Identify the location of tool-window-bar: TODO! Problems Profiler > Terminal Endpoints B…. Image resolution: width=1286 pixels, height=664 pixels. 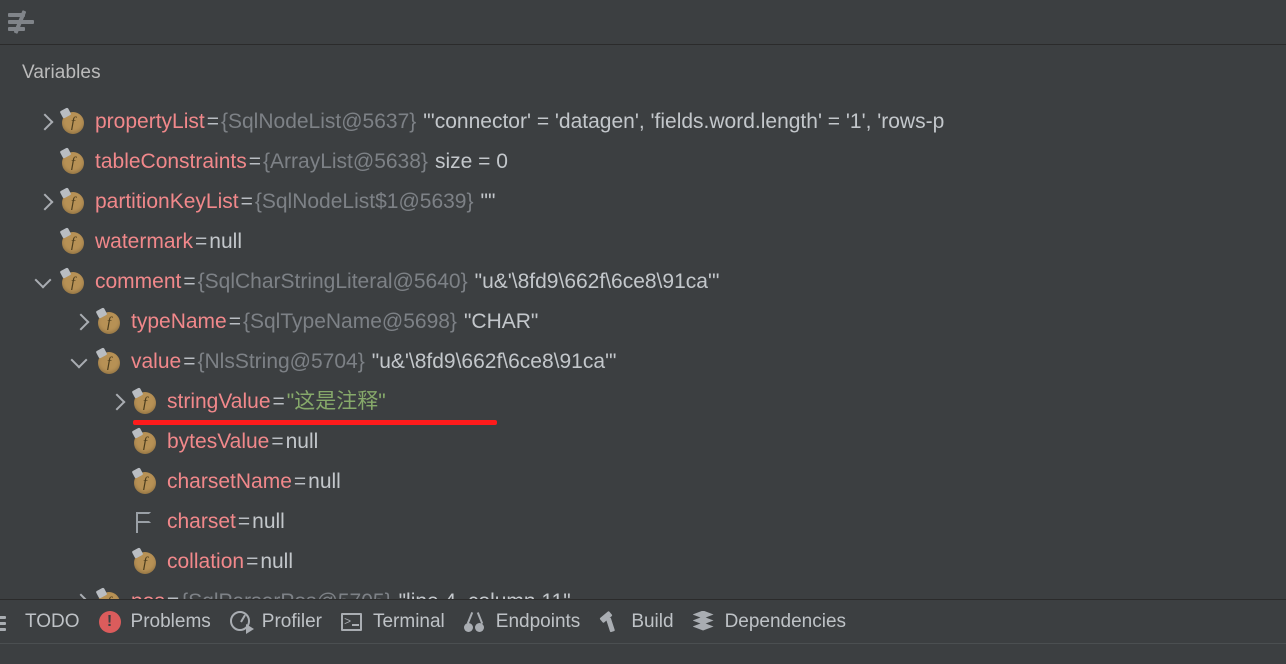
(643, 621).